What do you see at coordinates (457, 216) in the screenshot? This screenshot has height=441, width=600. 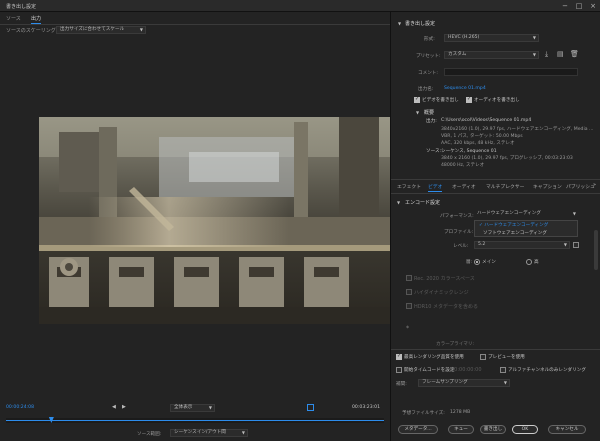 I see `performance-label: パフォーマンス:` at bounding box center [457, 216].